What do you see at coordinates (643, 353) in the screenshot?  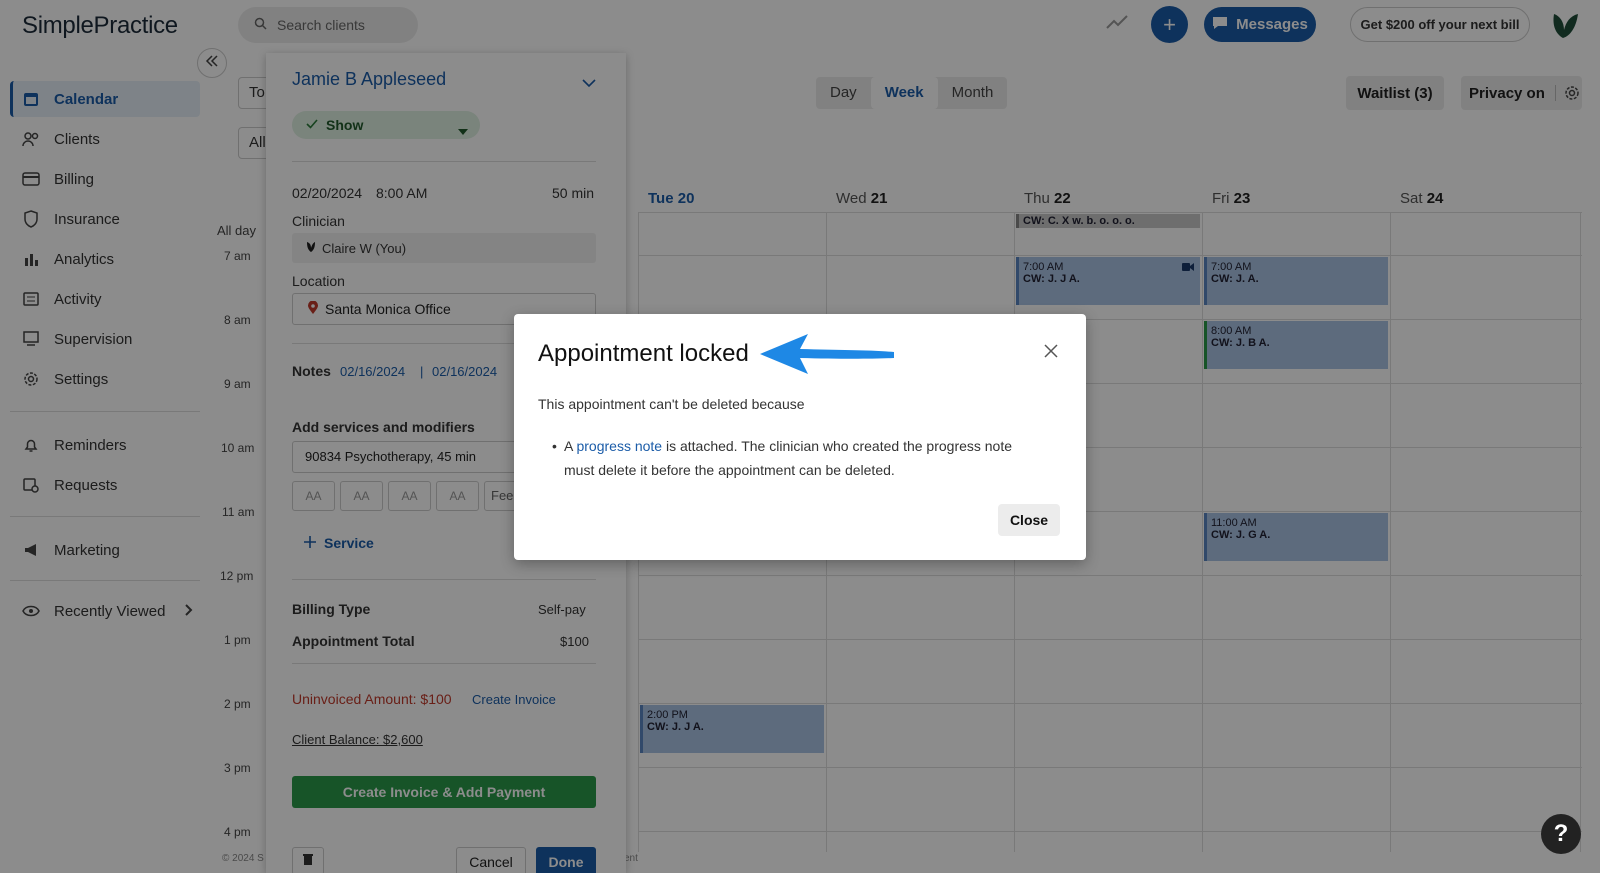 I see `dialog-title: Appointment locked` at bounding box center [643, 353].